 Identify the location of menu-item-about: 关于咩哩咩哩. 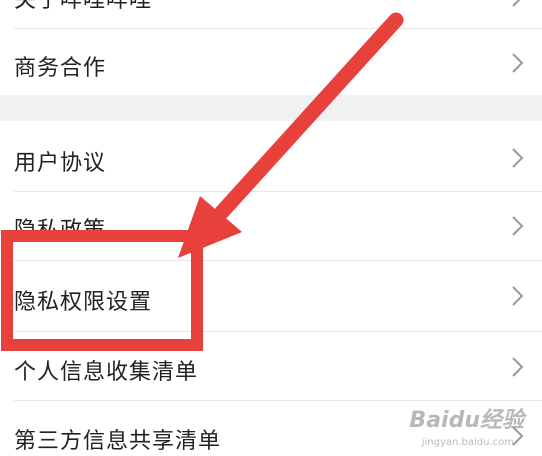
(271, 13).